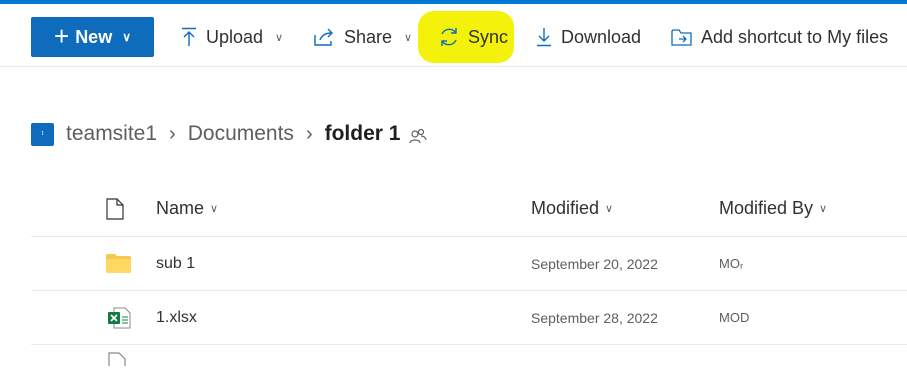 This screenshot has height=371, width=907. I want to click on item-name: 1.xlsx, so click(176, 317).